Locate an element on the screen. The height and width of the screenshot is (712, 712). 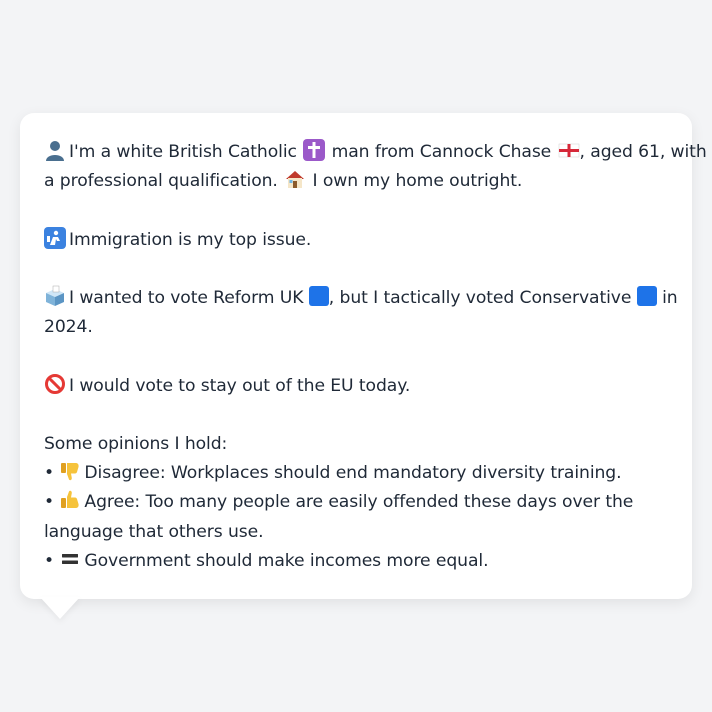
vote-text-4: 2024. is located at coordinates (68, 327).